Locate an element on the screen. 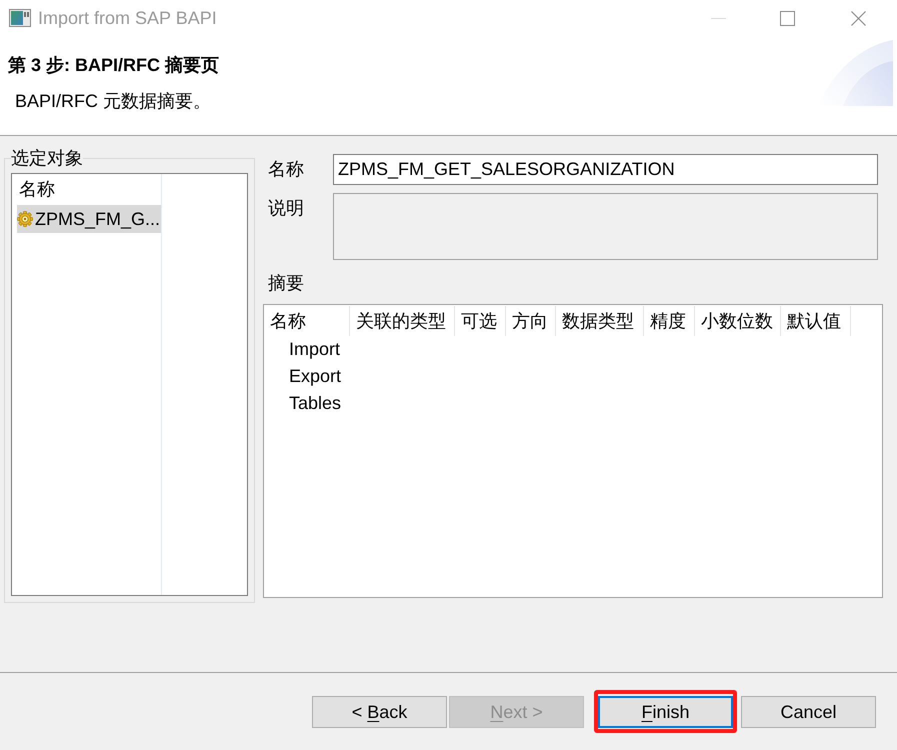  page-title: 第 3 步: BAPI/RFC 摘要页 is located at coordinates (114, 65).